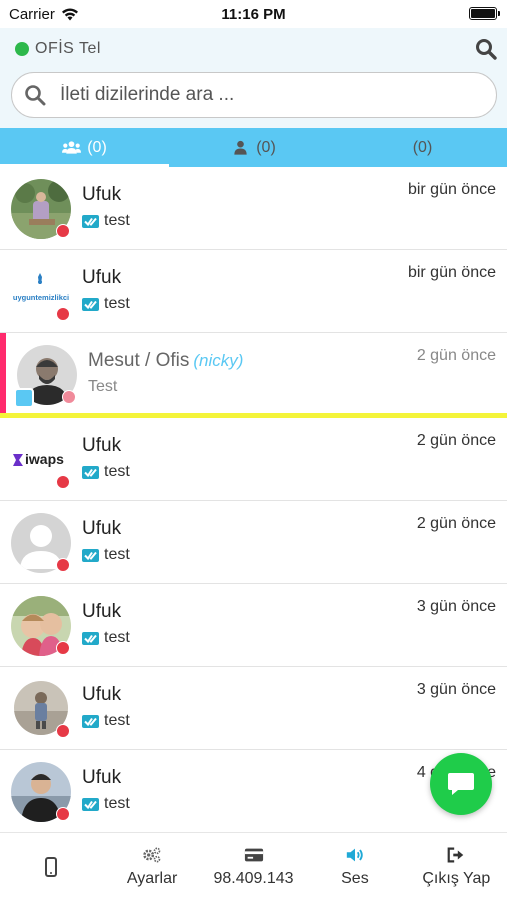 This screenshot has height=900, width=507. Describe the element at coordinates (266, 147) in the screenshot. I see `tab-single-count: (0)` at that location.